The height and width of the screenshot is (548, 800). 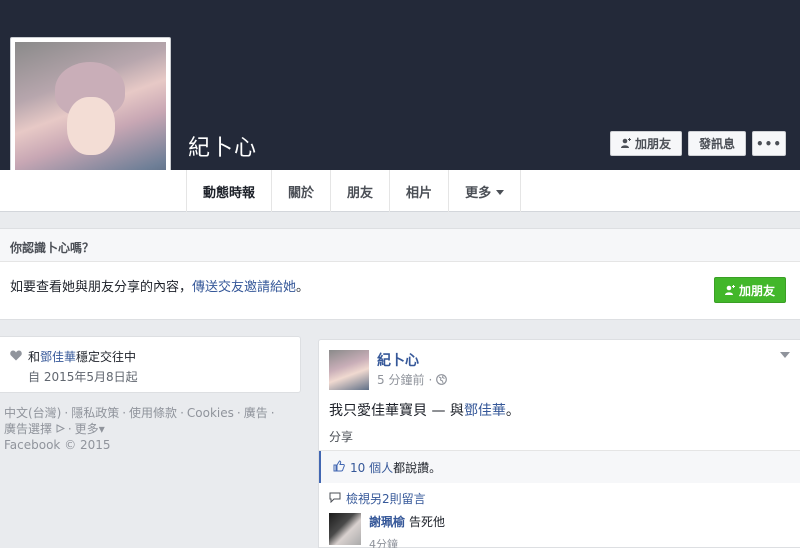 I want to click on post-author-avatar, so click(x=349, y=370).